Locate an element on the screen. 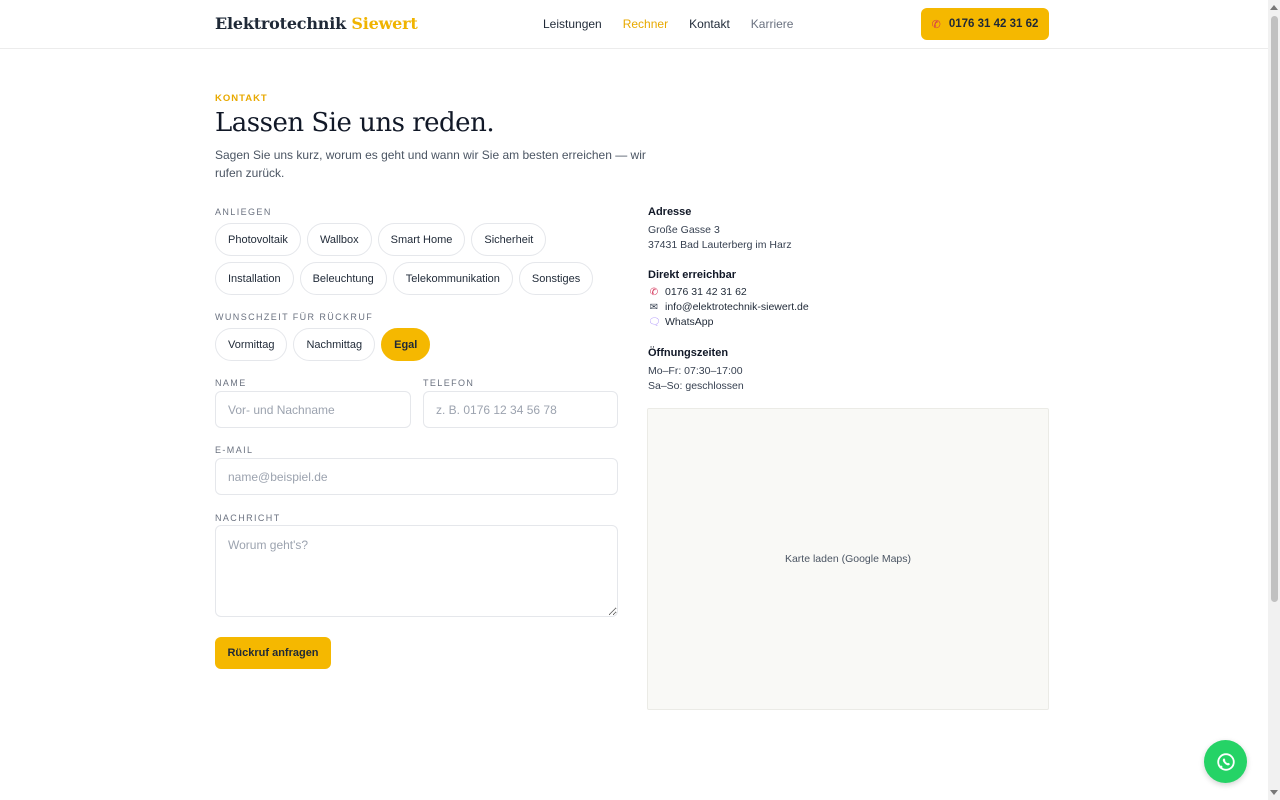 The width and height of the screenshot is (1280, 800). hours-weekend: Sa–So: geschlossen is located at coordinates (696, 386).